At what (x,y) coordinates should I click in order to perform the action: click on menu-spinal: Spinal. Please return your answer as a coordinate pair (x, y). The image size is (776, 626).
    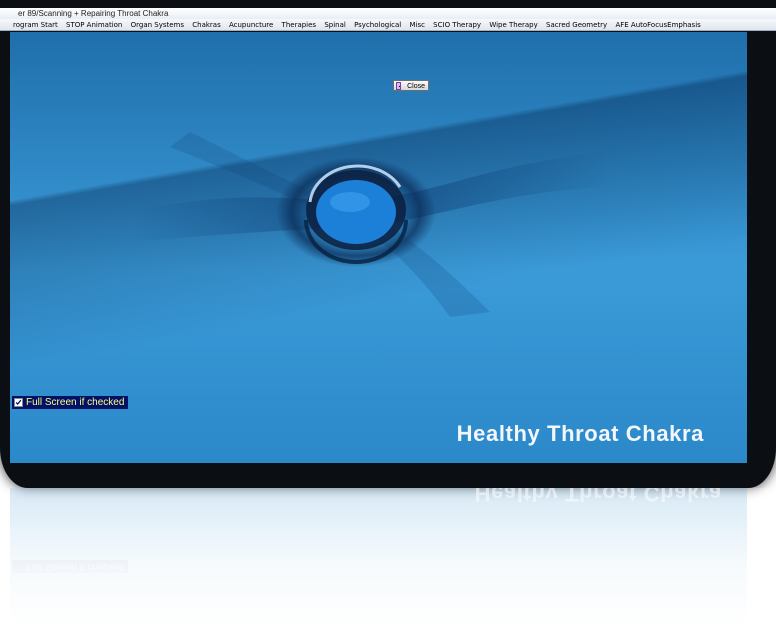
    Looking at the image, I should click on (335, 24).